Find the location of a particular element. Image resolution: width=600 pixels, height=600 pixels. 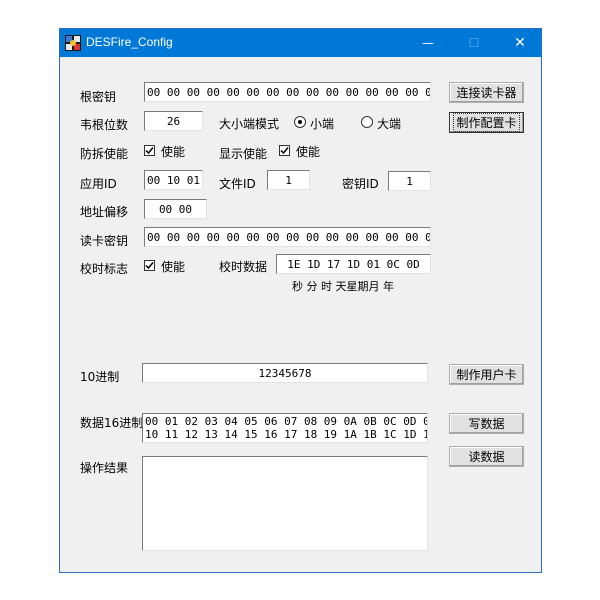

file-id-label: 文件ID is located at coordinates (237, 184).